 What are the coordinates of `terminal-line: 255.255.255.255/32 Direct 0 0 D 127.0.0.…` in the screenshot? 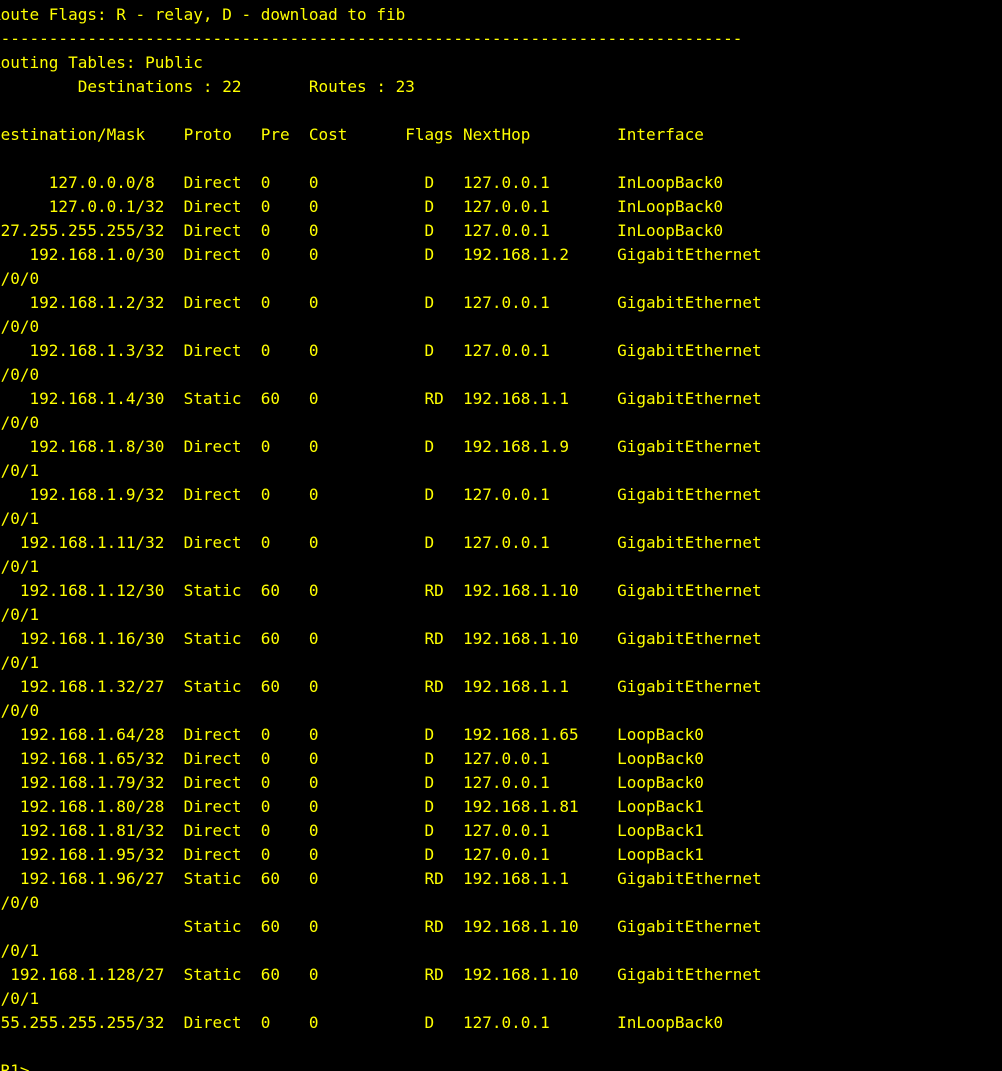 It's located at (362, 1022).